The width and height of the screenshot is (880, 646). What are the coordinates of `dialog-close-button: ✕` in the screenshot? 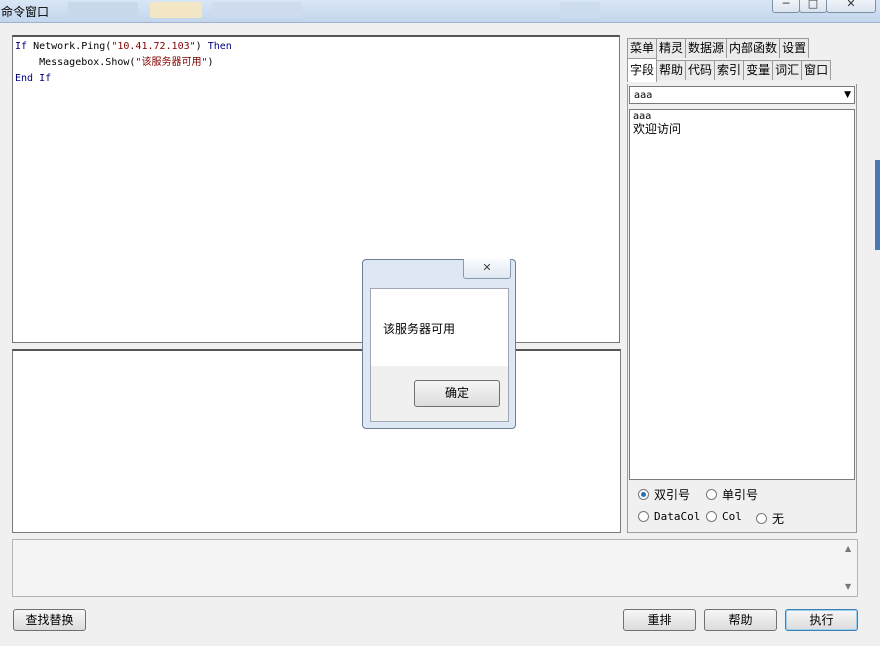 It's located at (487, 269).